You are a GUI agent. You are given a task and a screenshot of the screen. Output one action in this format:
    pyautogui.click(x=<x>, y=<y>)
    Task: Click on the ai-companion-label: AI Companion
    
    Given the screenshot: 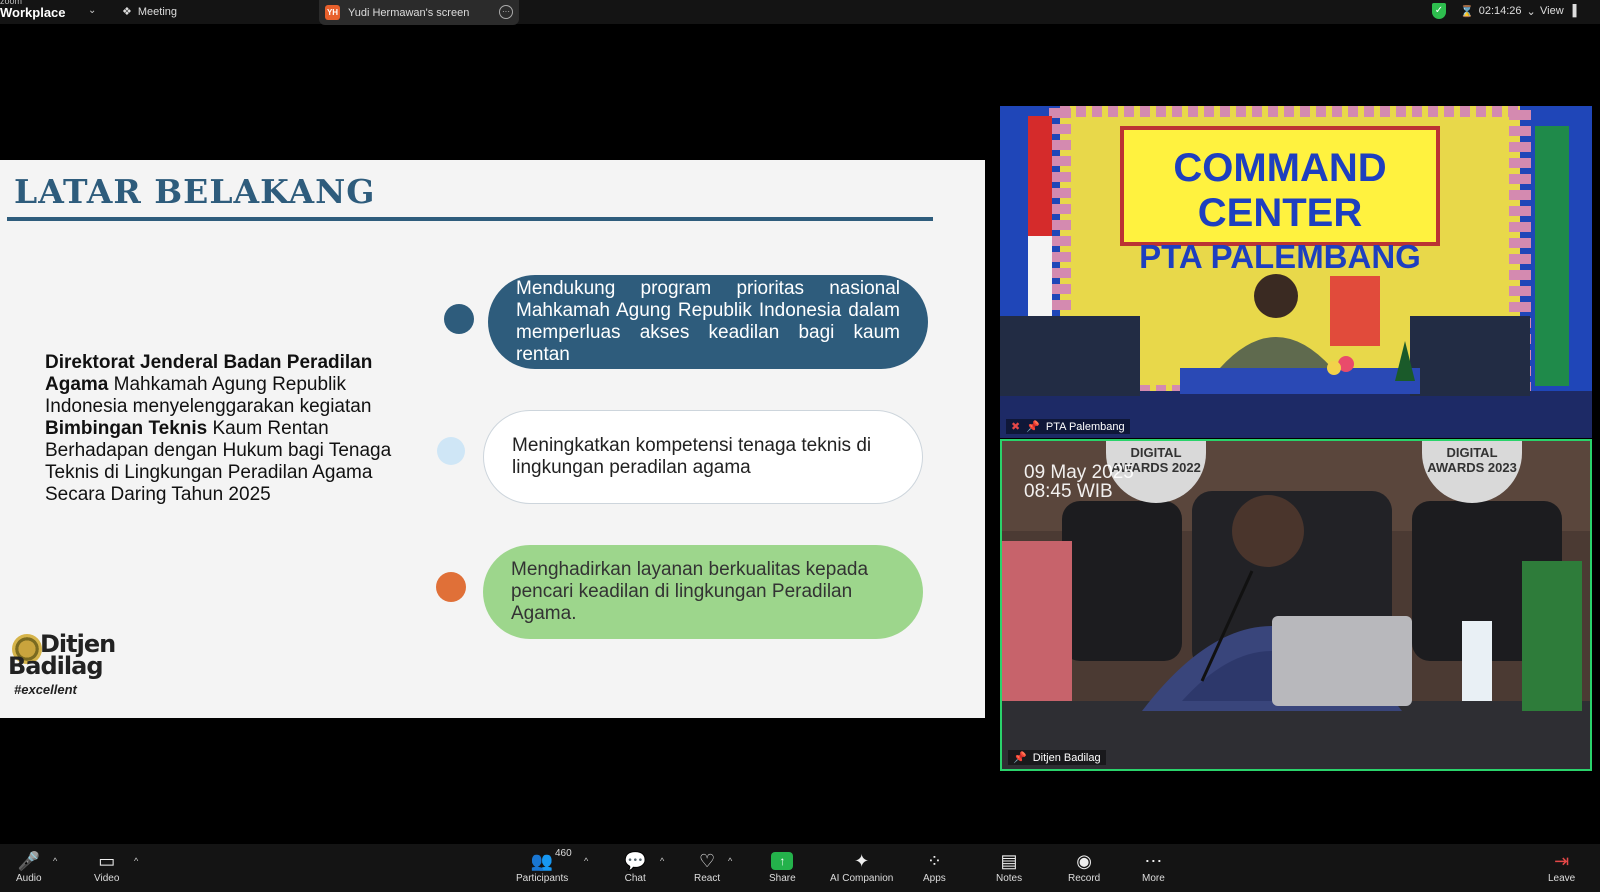 What is the action you would take?
    pyautogui.click(x=862, y=878)
    